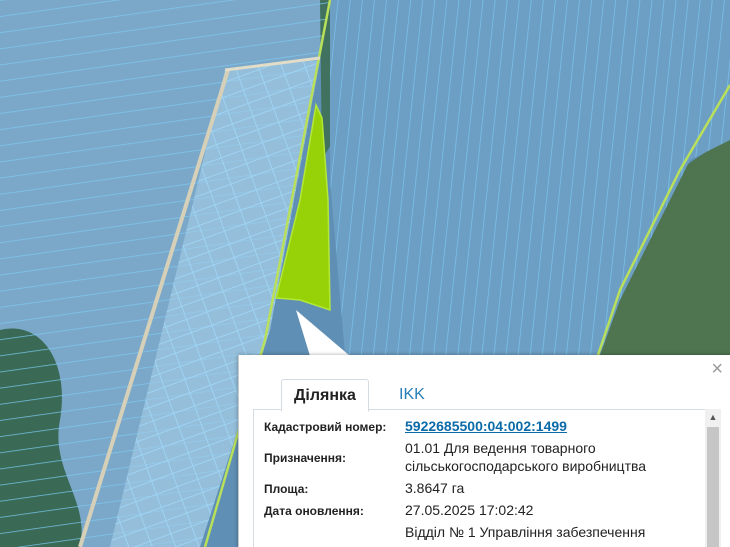 This screenshot has height=547, width=730. Describe the element at coordinates (713, 417) in the screenshot. I see `scroll-up-icon: ▲` at that location.